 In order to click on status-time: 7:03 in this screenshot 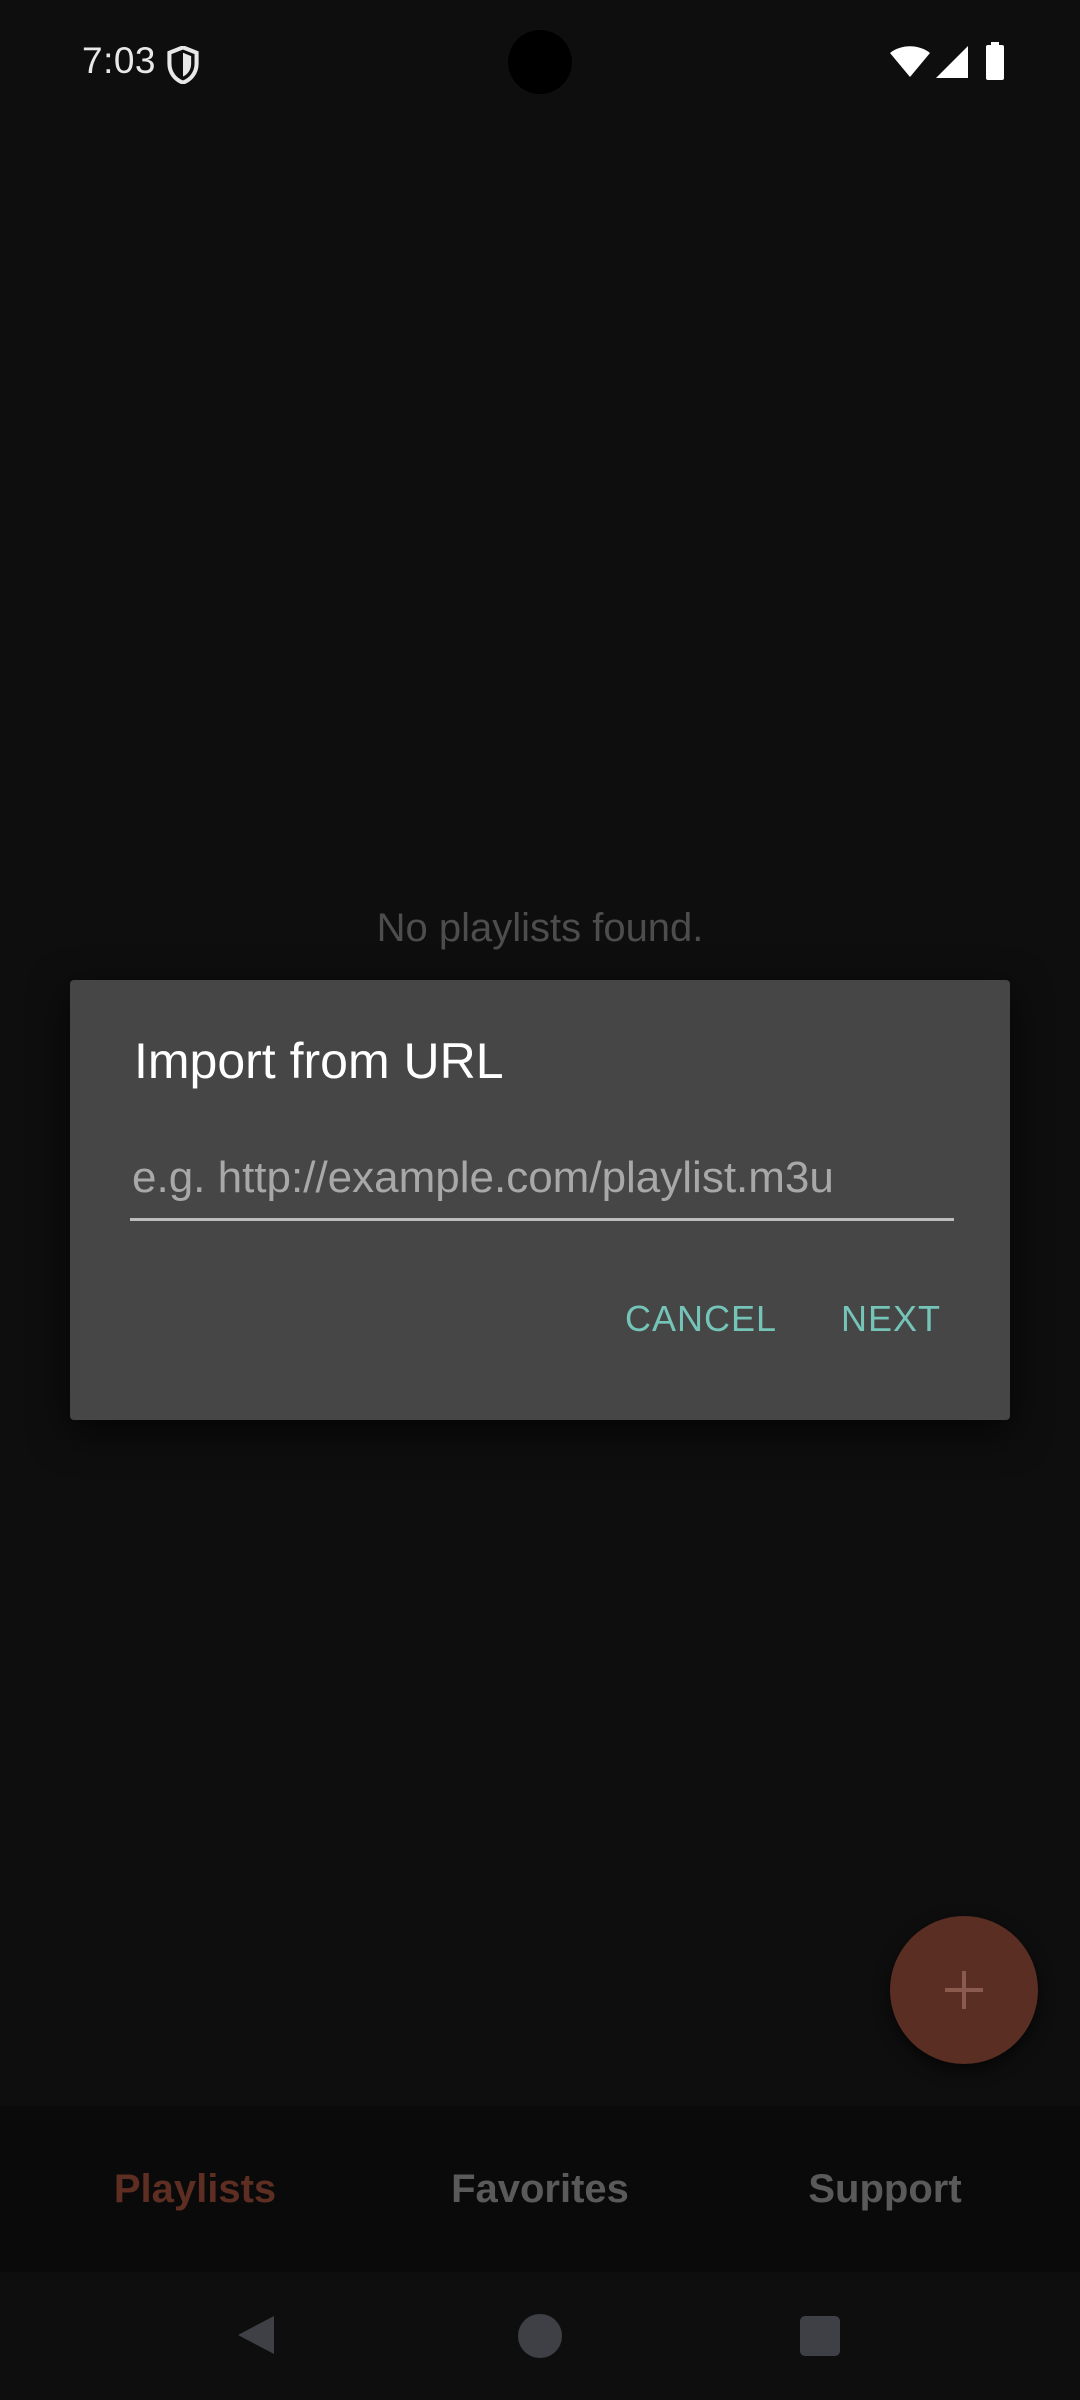, I will do `click(119, 60)`.